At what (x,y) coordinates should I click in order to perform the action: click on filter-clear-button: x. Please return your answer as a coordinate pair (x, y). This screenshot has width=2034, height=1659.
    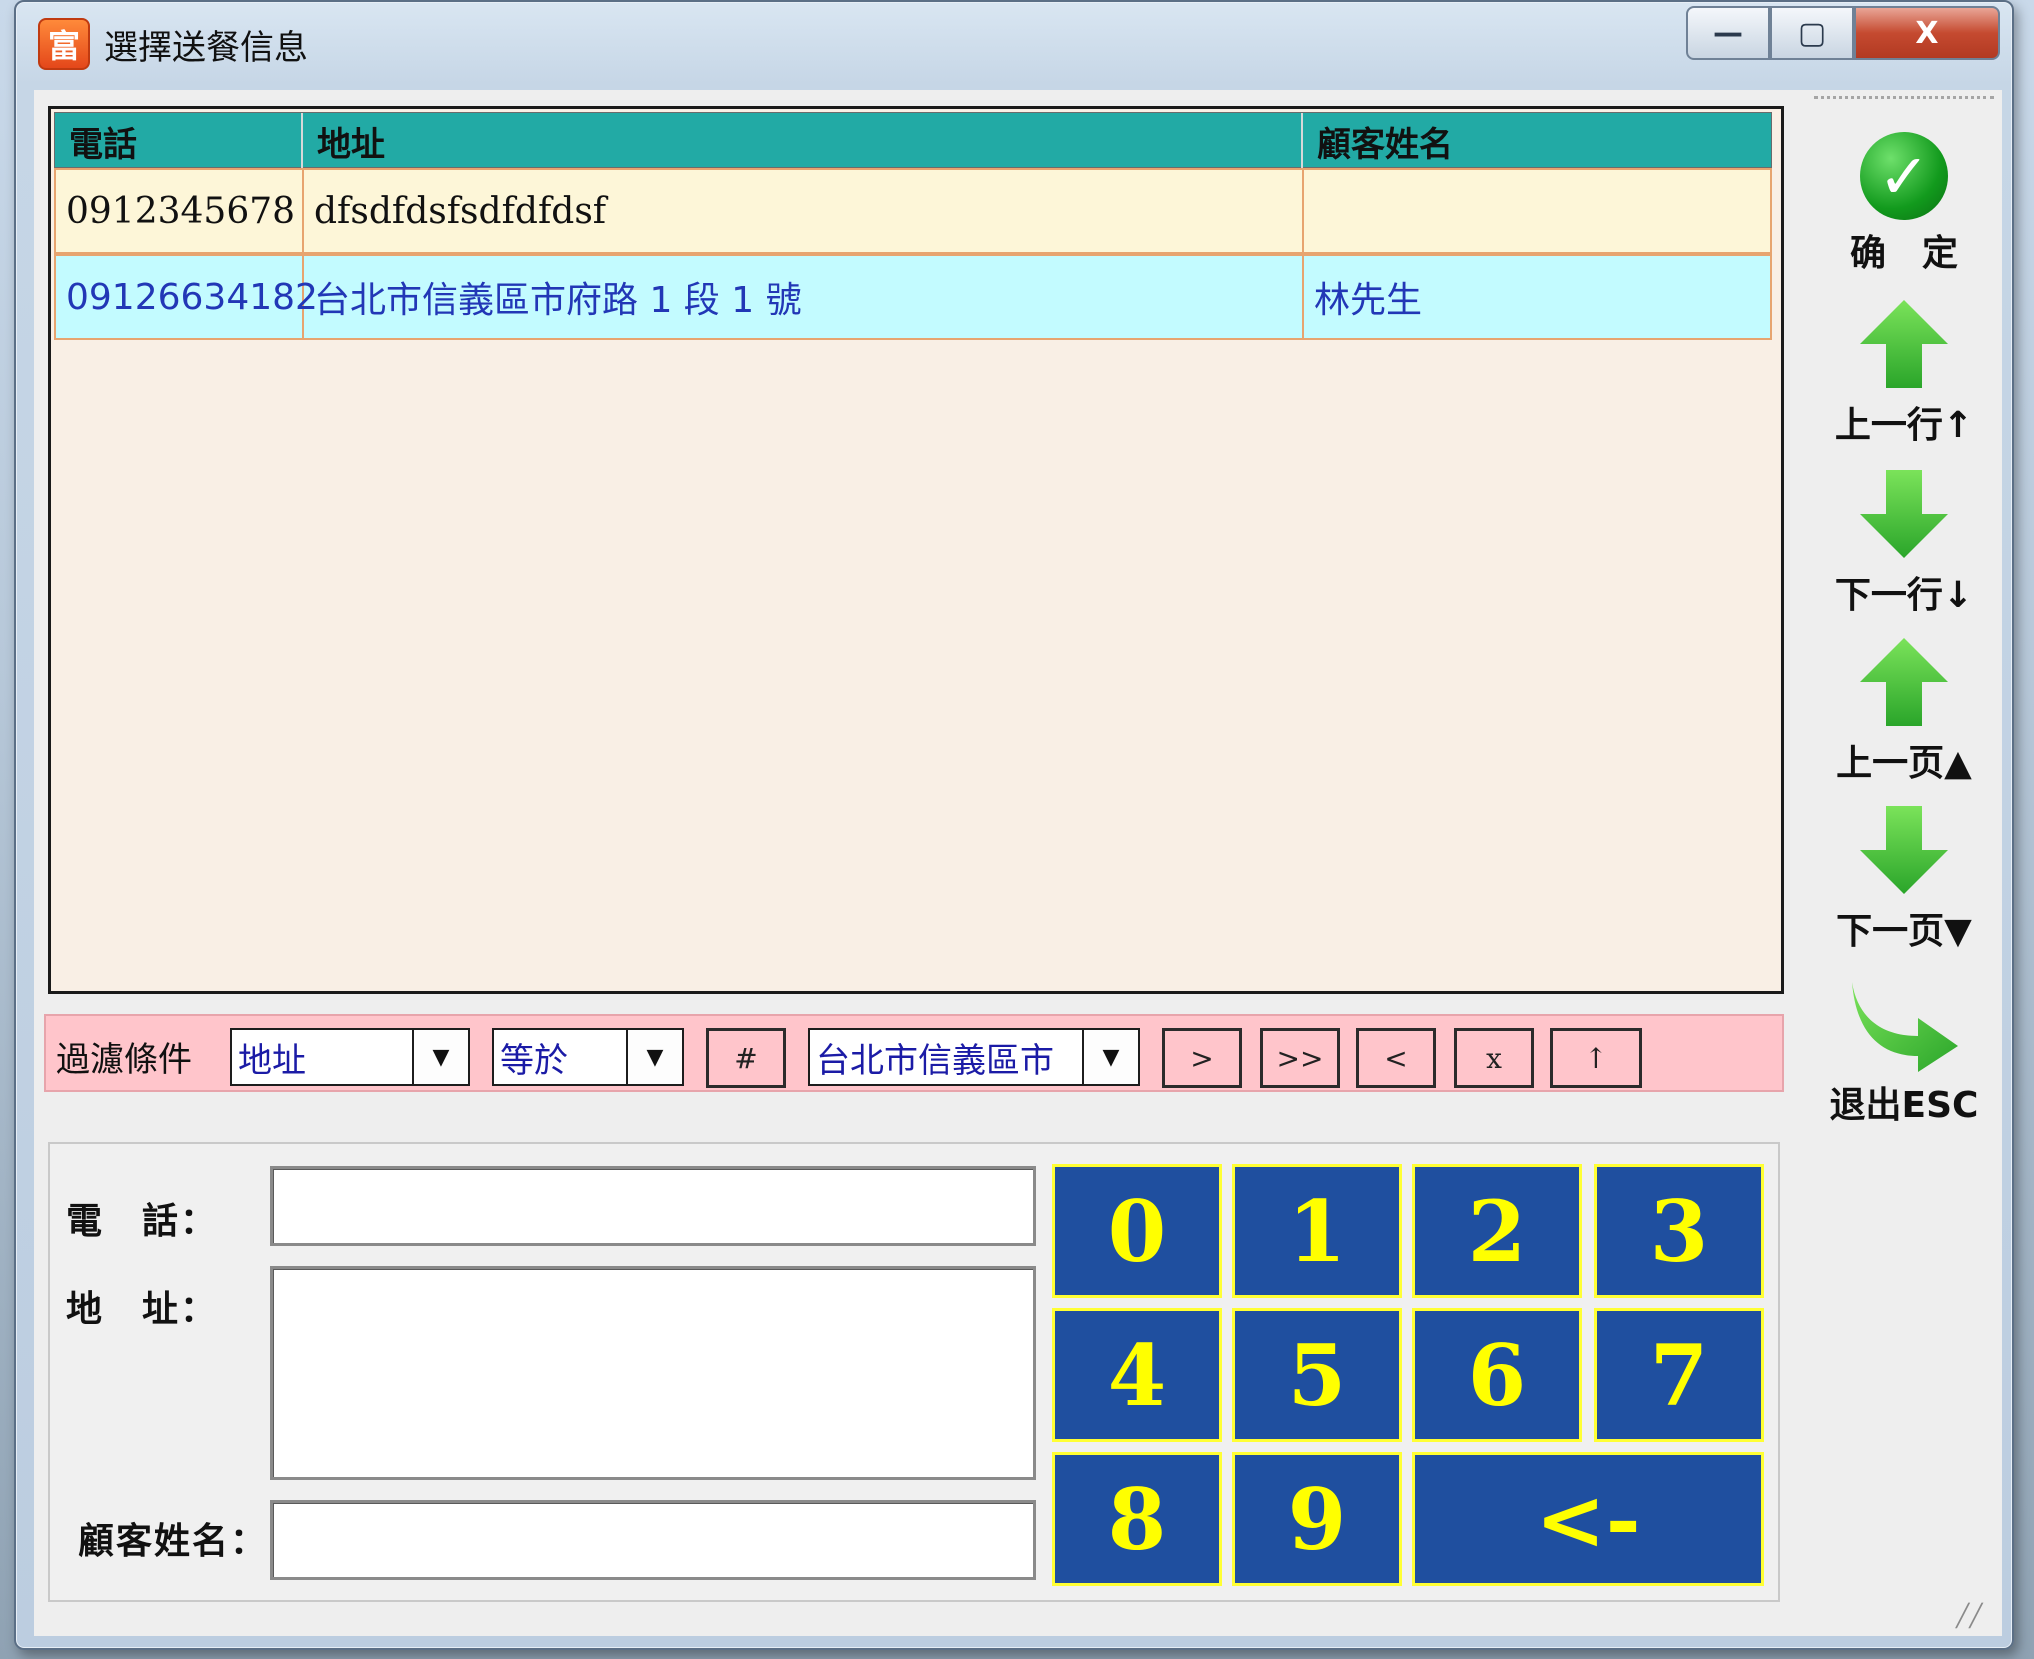
    Looking at the image, I should click on (1494, 1058).